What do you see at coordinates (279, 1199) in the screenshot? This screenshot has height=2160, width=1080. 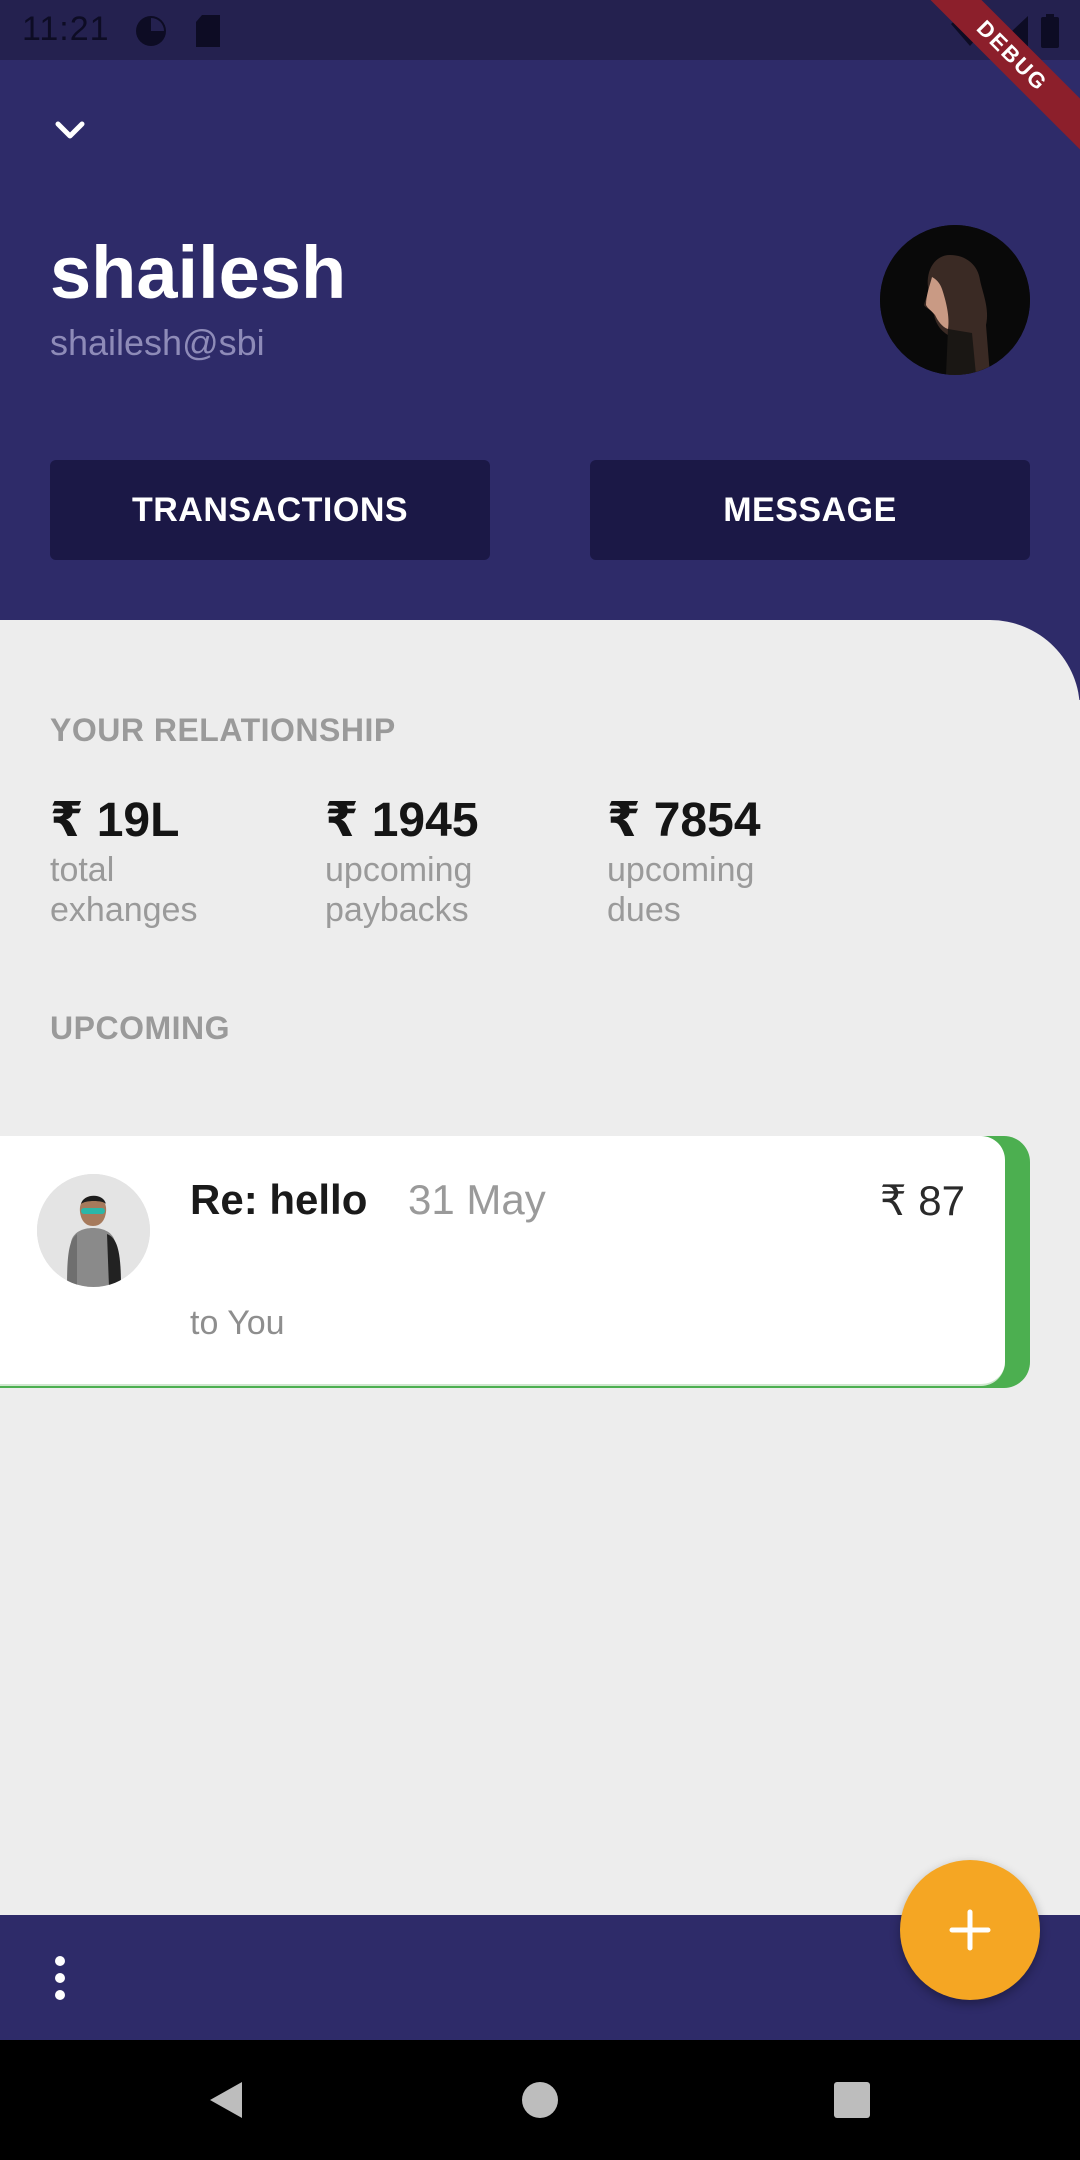 I see `upcoming-item-title: Re: hello` at bounding box center [279, 1199].